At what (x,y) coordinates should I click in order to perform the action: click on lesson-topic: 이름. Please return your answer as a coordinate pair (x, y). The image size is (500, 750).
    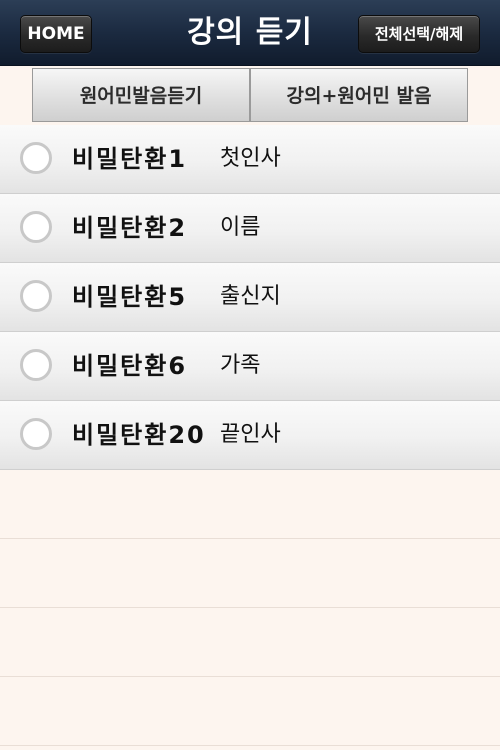
    Looking at the image, I should click on (240, 227).